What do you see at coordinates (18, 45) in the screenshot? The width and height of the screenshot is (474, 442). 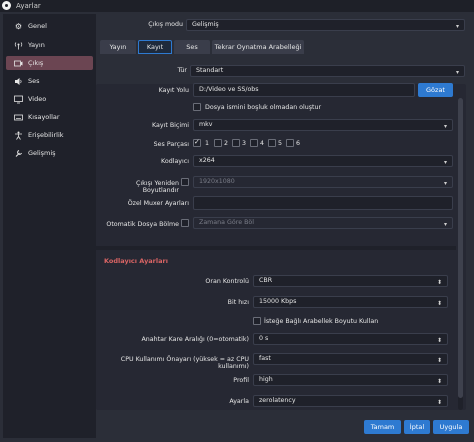 I see `broadcast-icon` at bounding box center [18, 45].